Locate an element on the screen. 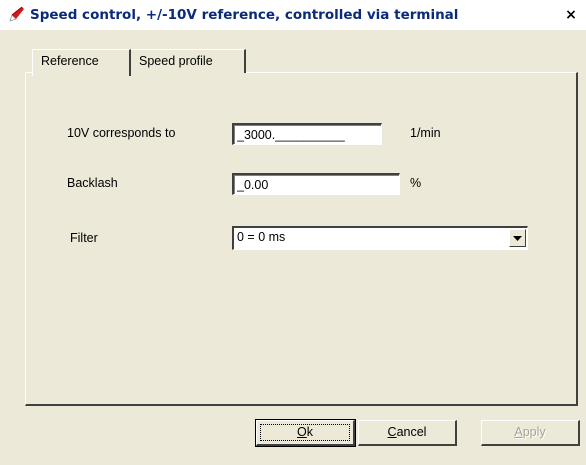 This screenshot has height=465, width=586. tab-speed-profile: Speed profile is located at coordinates (188, 61).